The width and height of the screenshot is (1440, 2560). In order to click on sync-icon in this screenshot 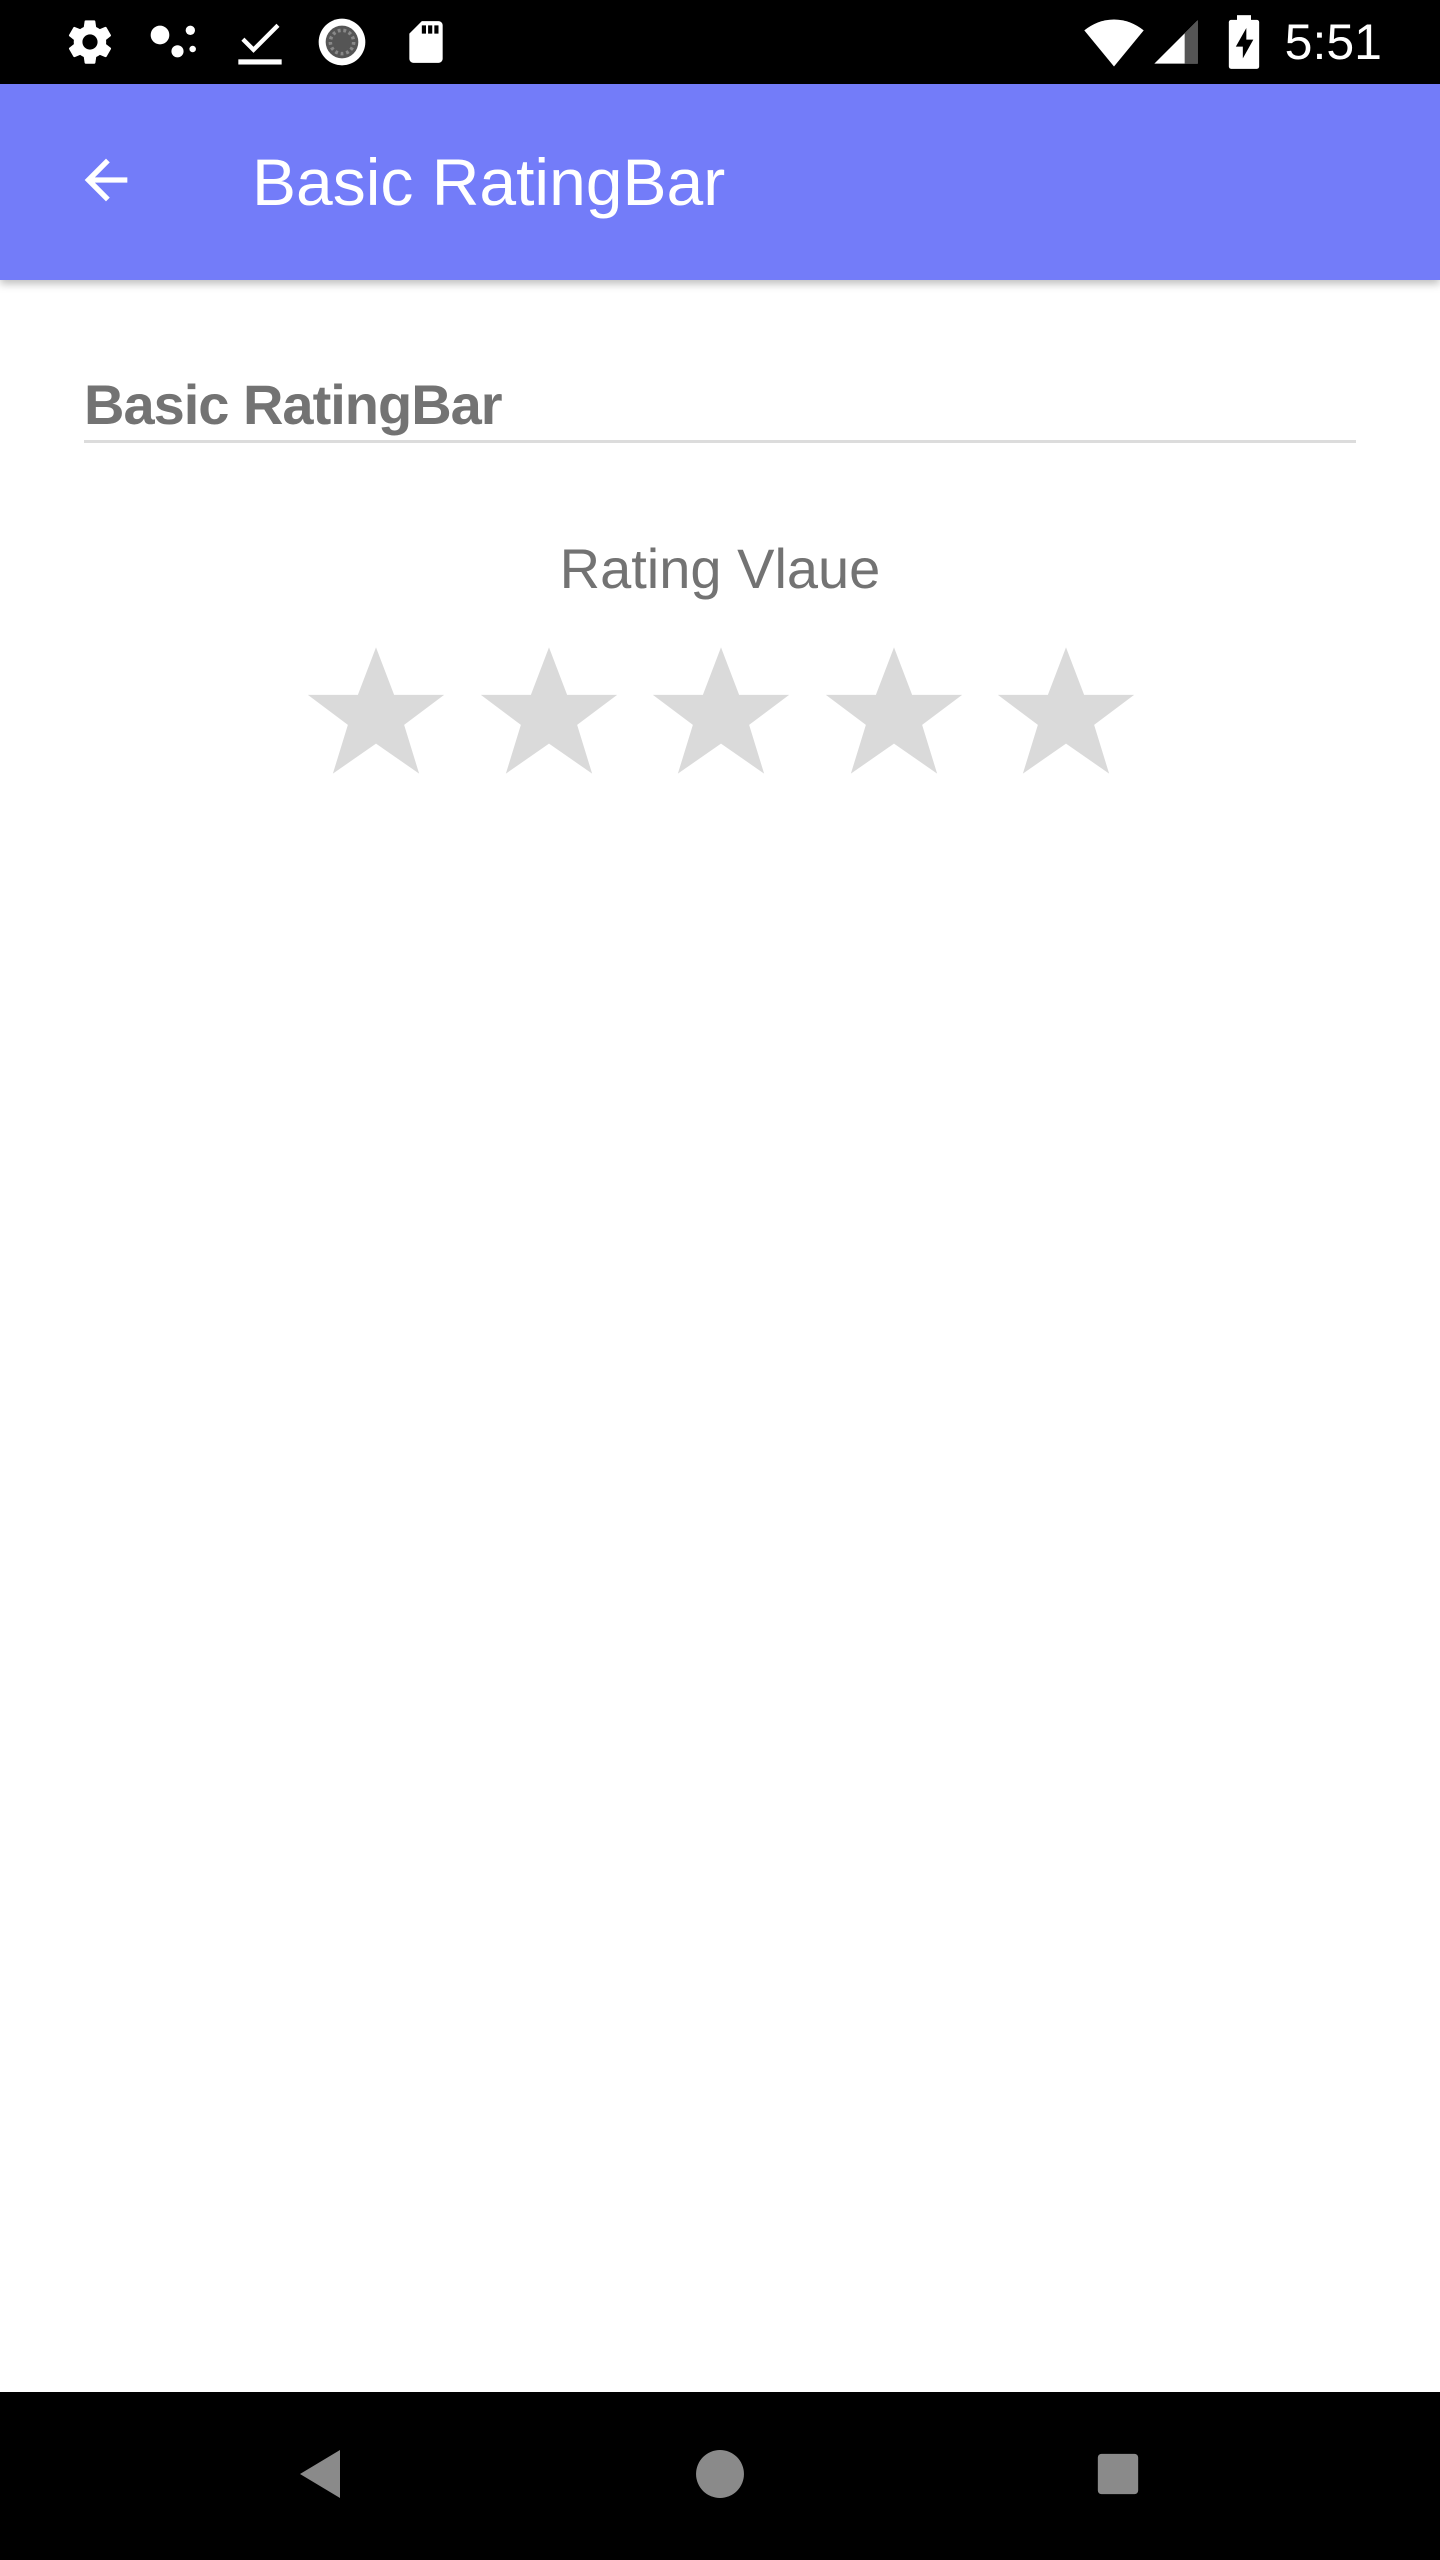, I will do `click(342, 42)`.